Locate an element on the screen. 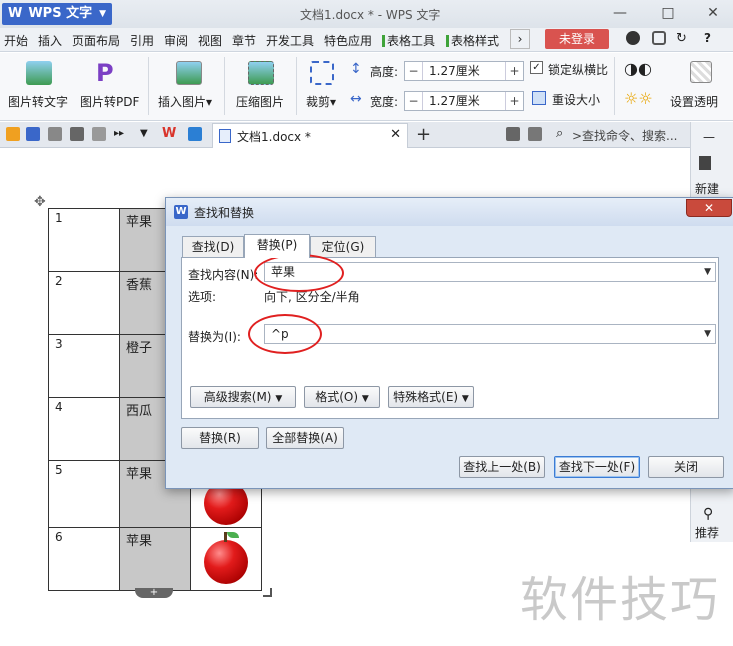 This screenshot has width=733, height=646. insert-picture-button: 插入图片▾ is located at coordinates (185, 101).